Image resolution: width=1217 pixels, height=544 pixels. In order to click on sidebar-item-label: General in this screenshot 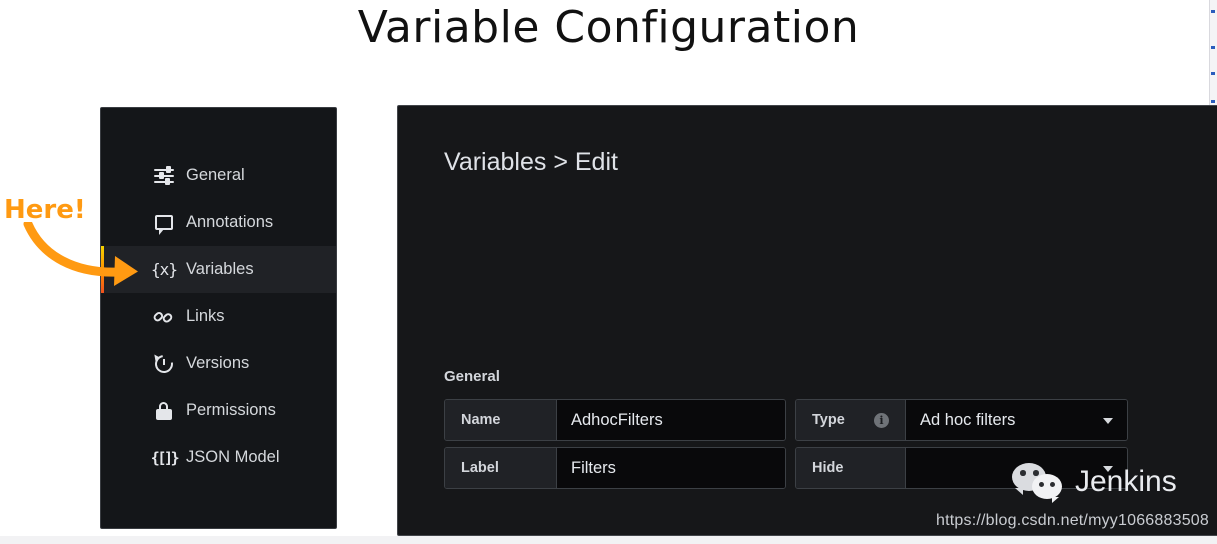, I will do `click(215, 175)`.